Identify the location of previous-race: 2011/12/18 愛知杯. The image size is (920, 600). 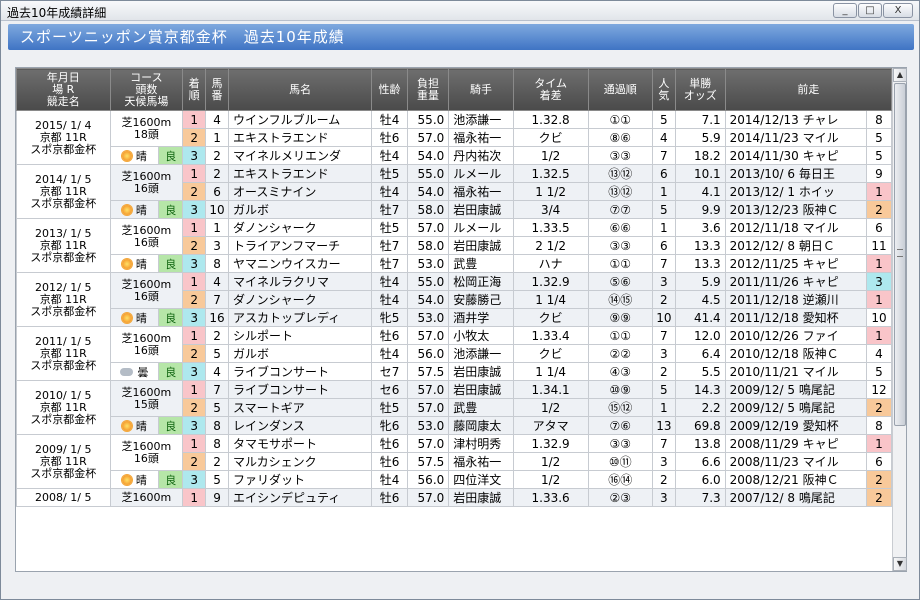
(795, 317).